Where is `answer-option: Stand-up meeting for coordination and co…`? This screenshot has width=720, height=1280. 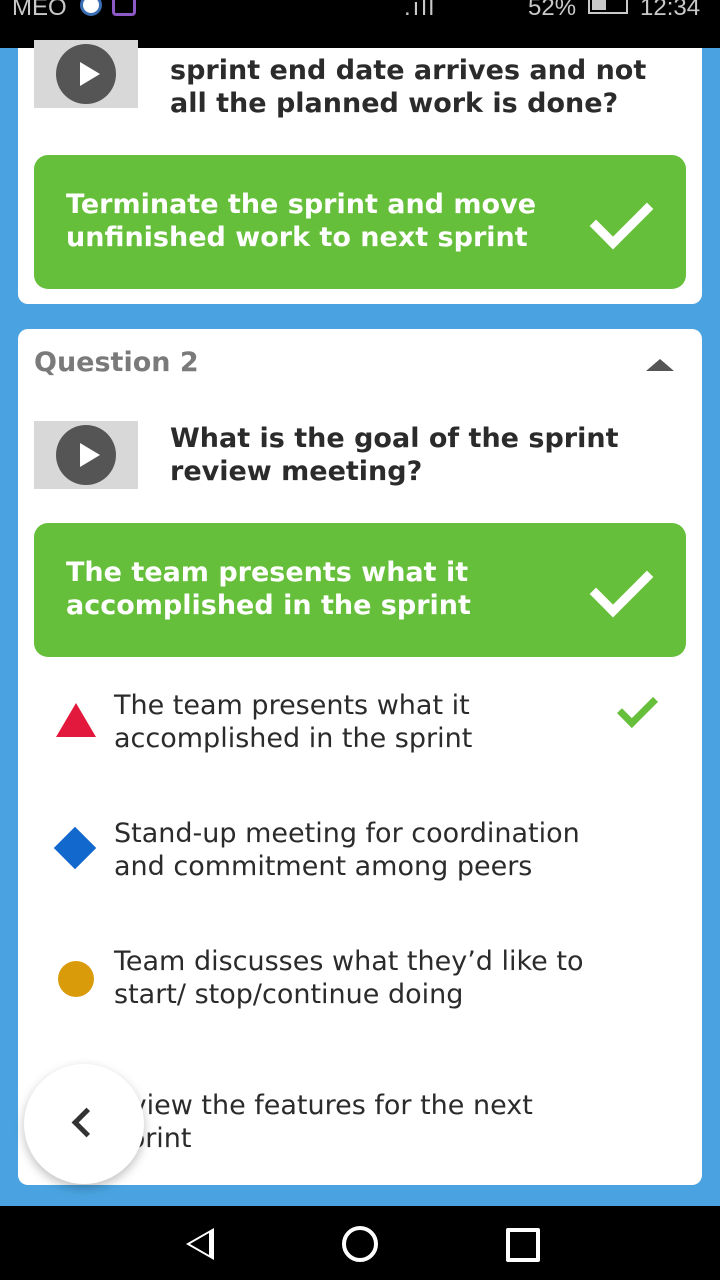 answer-option: Stand-up meeting for coordination and co… is located at coordinates (360, 863).